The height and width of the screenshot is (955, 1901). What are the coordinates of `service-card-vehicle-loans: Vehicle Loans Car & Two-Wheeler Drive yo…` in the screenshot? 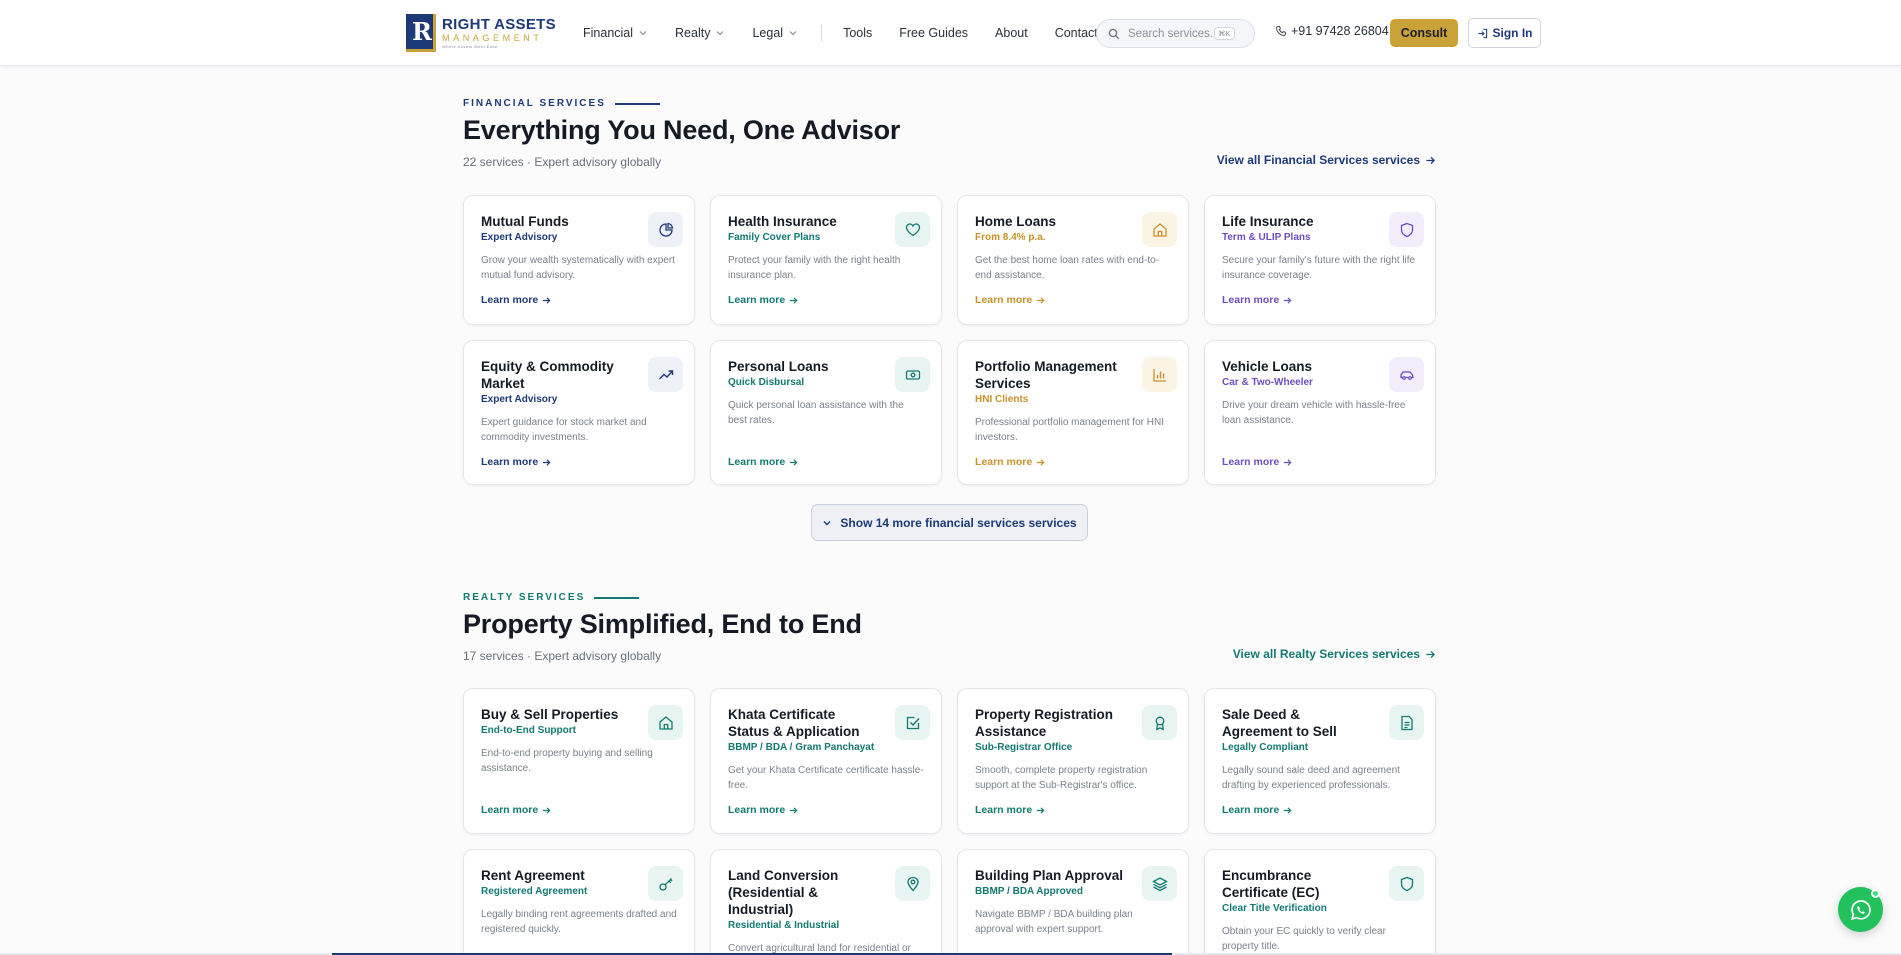 It's located at (1320, 412).